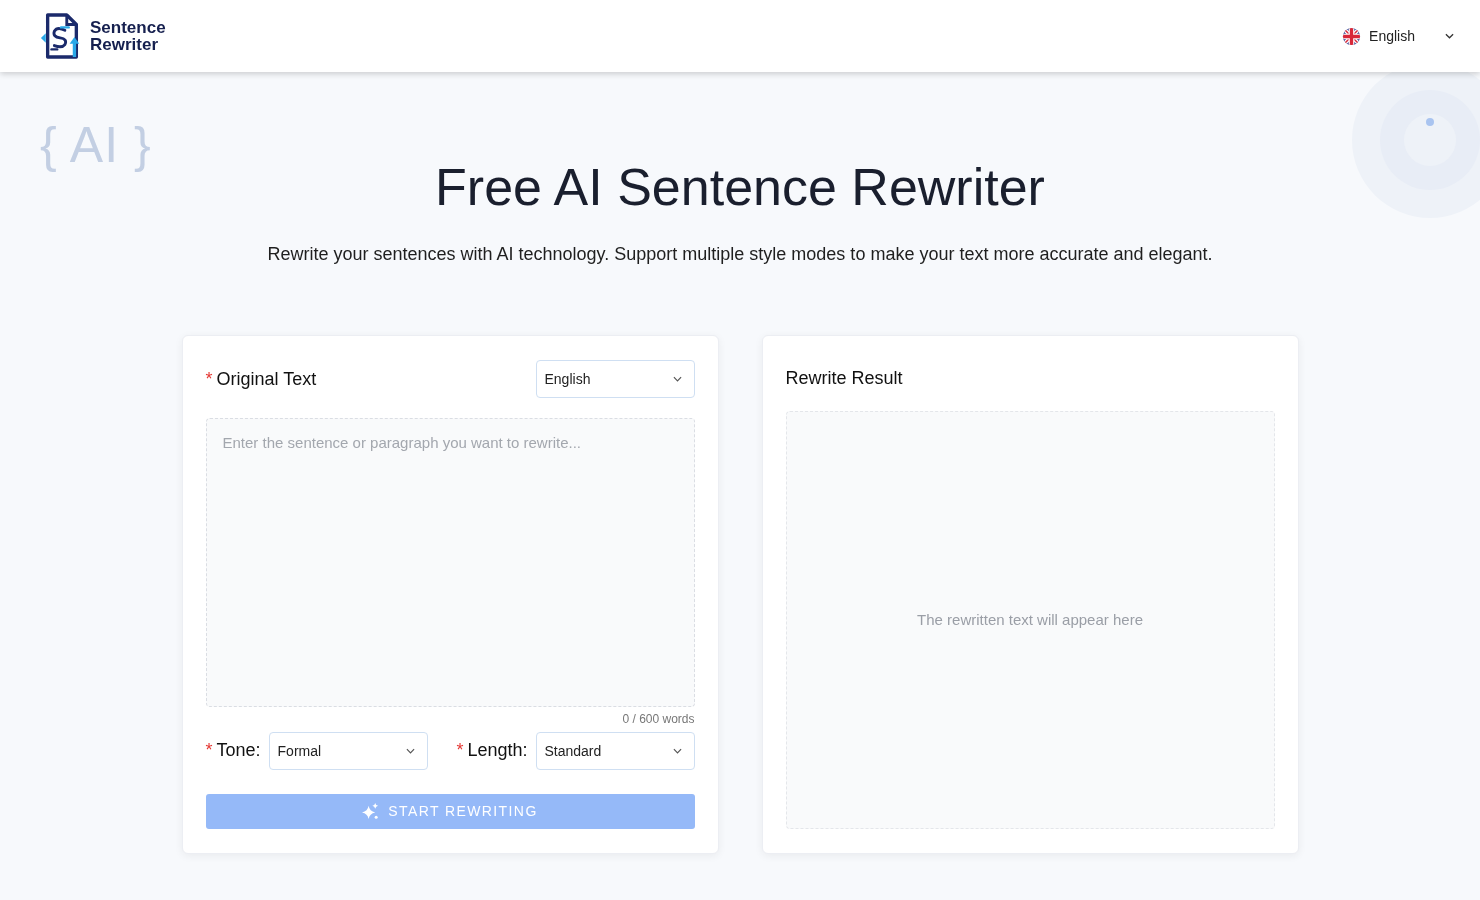 The width and height of the screenshot is (1480, 900). Describe the element at coordinates (740, 187) in the screenshot. I see `page-title: Free AI Sentence Rewriter` at that location.